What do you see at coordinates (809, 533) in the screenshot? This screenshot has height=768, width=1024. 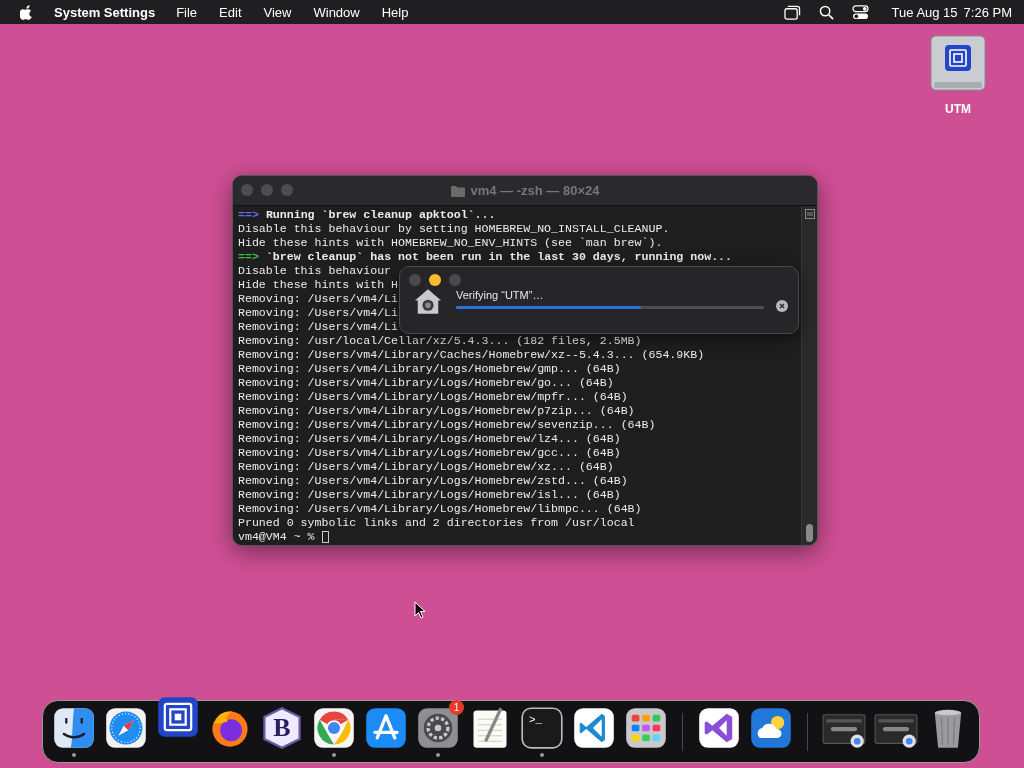 I see `scroll-thumb` at bounding box center [809, 533].